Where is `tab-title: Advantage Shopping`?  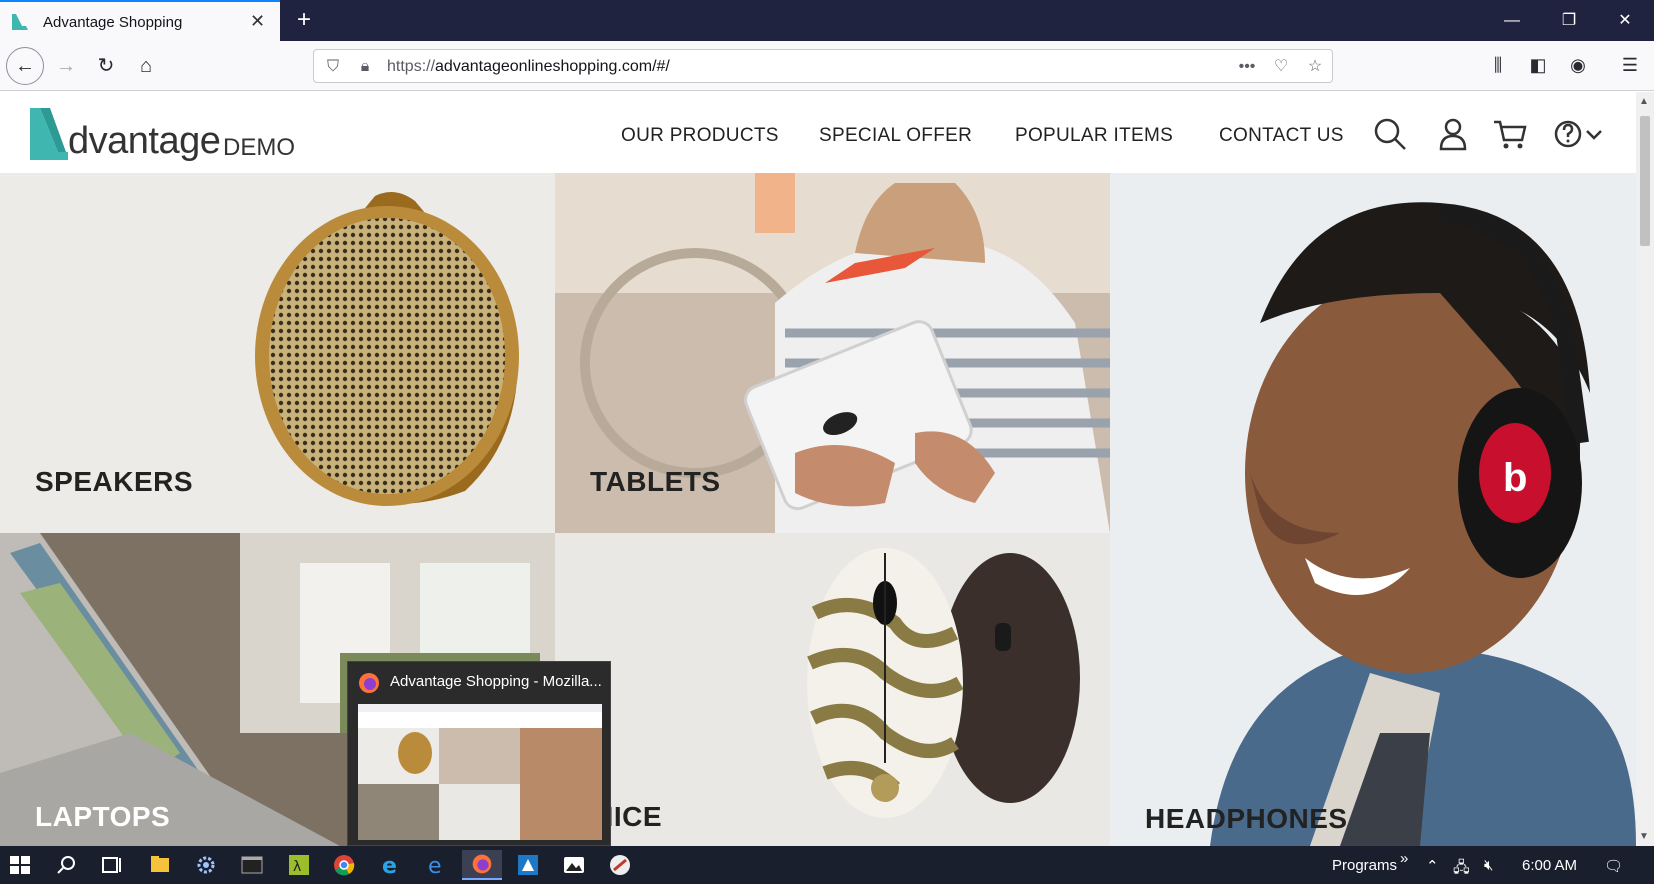 tab-title: Advantage Shopping is located at coordinates (113, 22).